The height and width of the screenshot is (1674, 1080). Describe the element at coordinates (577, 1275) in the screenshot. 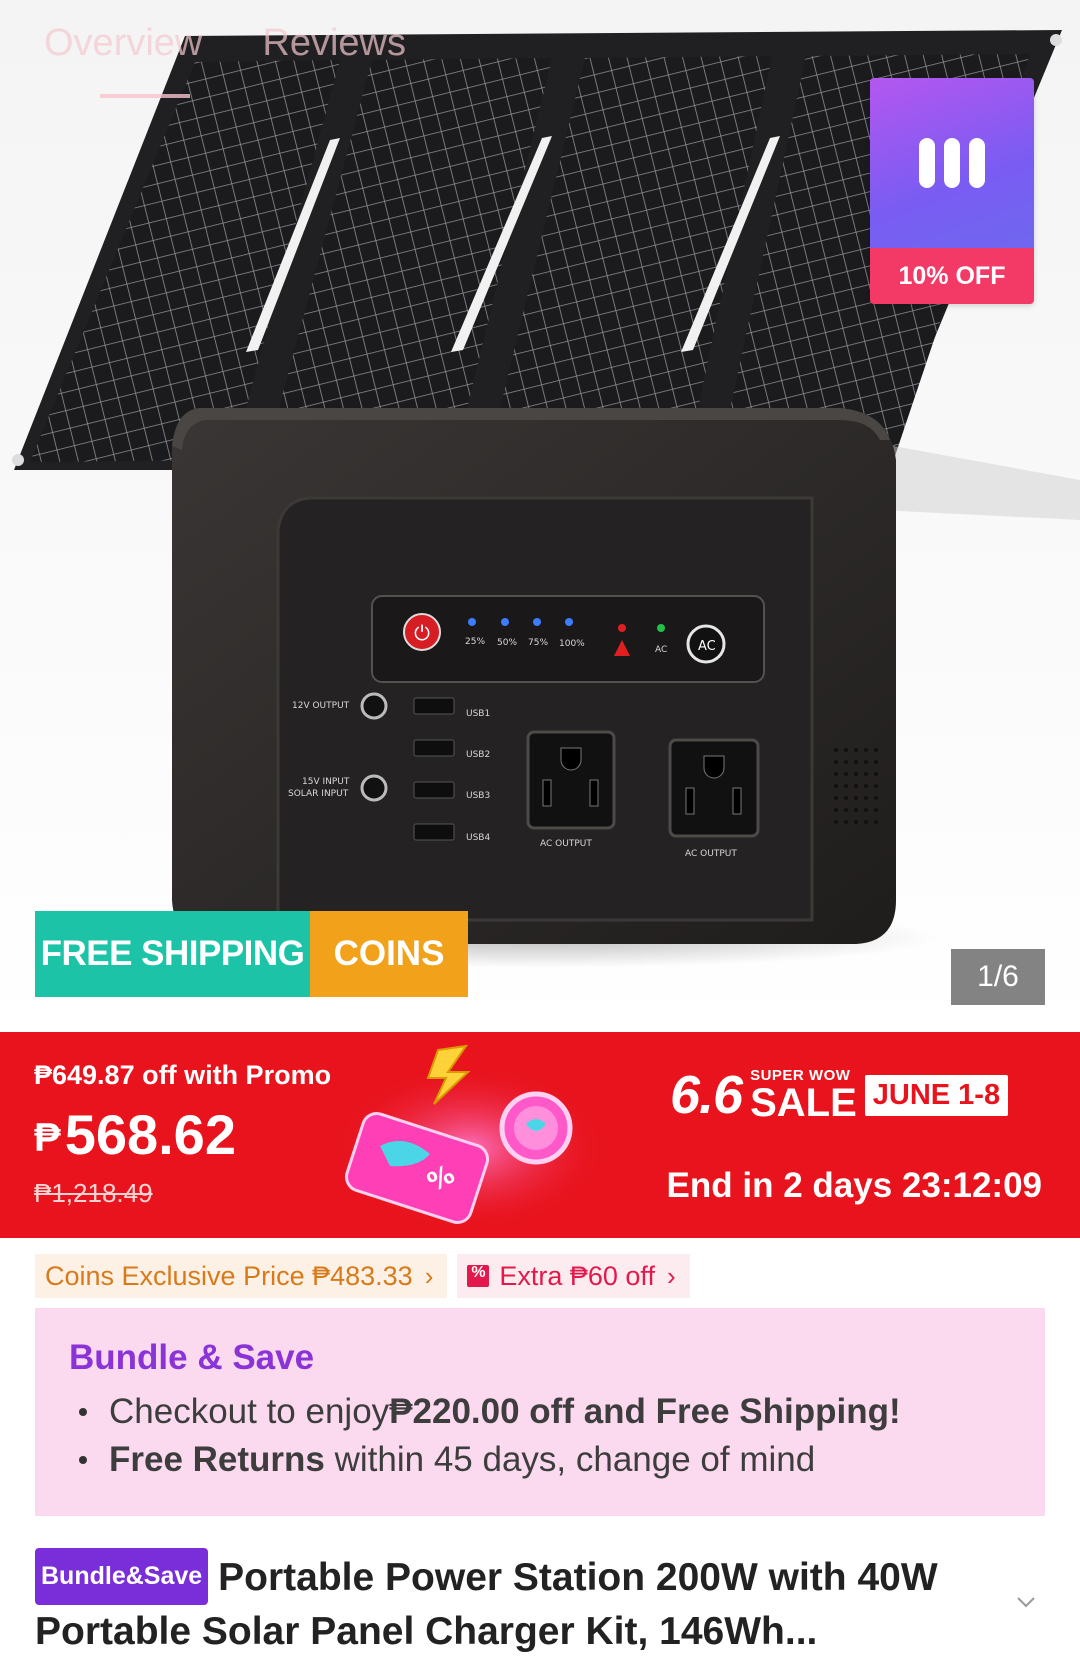

I see `extra-discount-label: Extra ₱60 off` at that location.